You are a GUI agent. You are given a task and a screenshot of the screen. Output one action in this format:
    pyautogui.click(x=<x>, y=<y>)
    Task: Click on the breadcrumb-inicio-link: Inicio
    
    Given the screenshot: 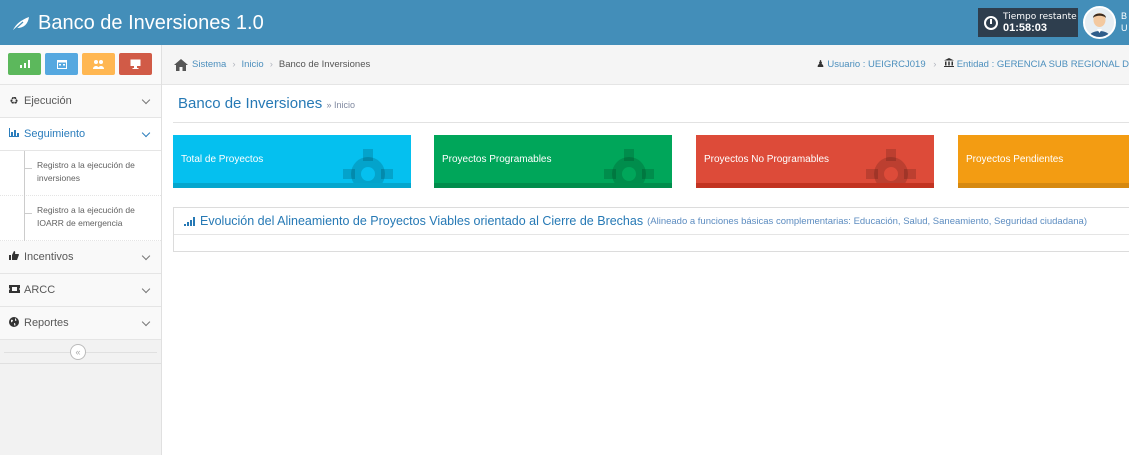 What is the action you would take?
    pyautogui.click(x=253, y=64)
    